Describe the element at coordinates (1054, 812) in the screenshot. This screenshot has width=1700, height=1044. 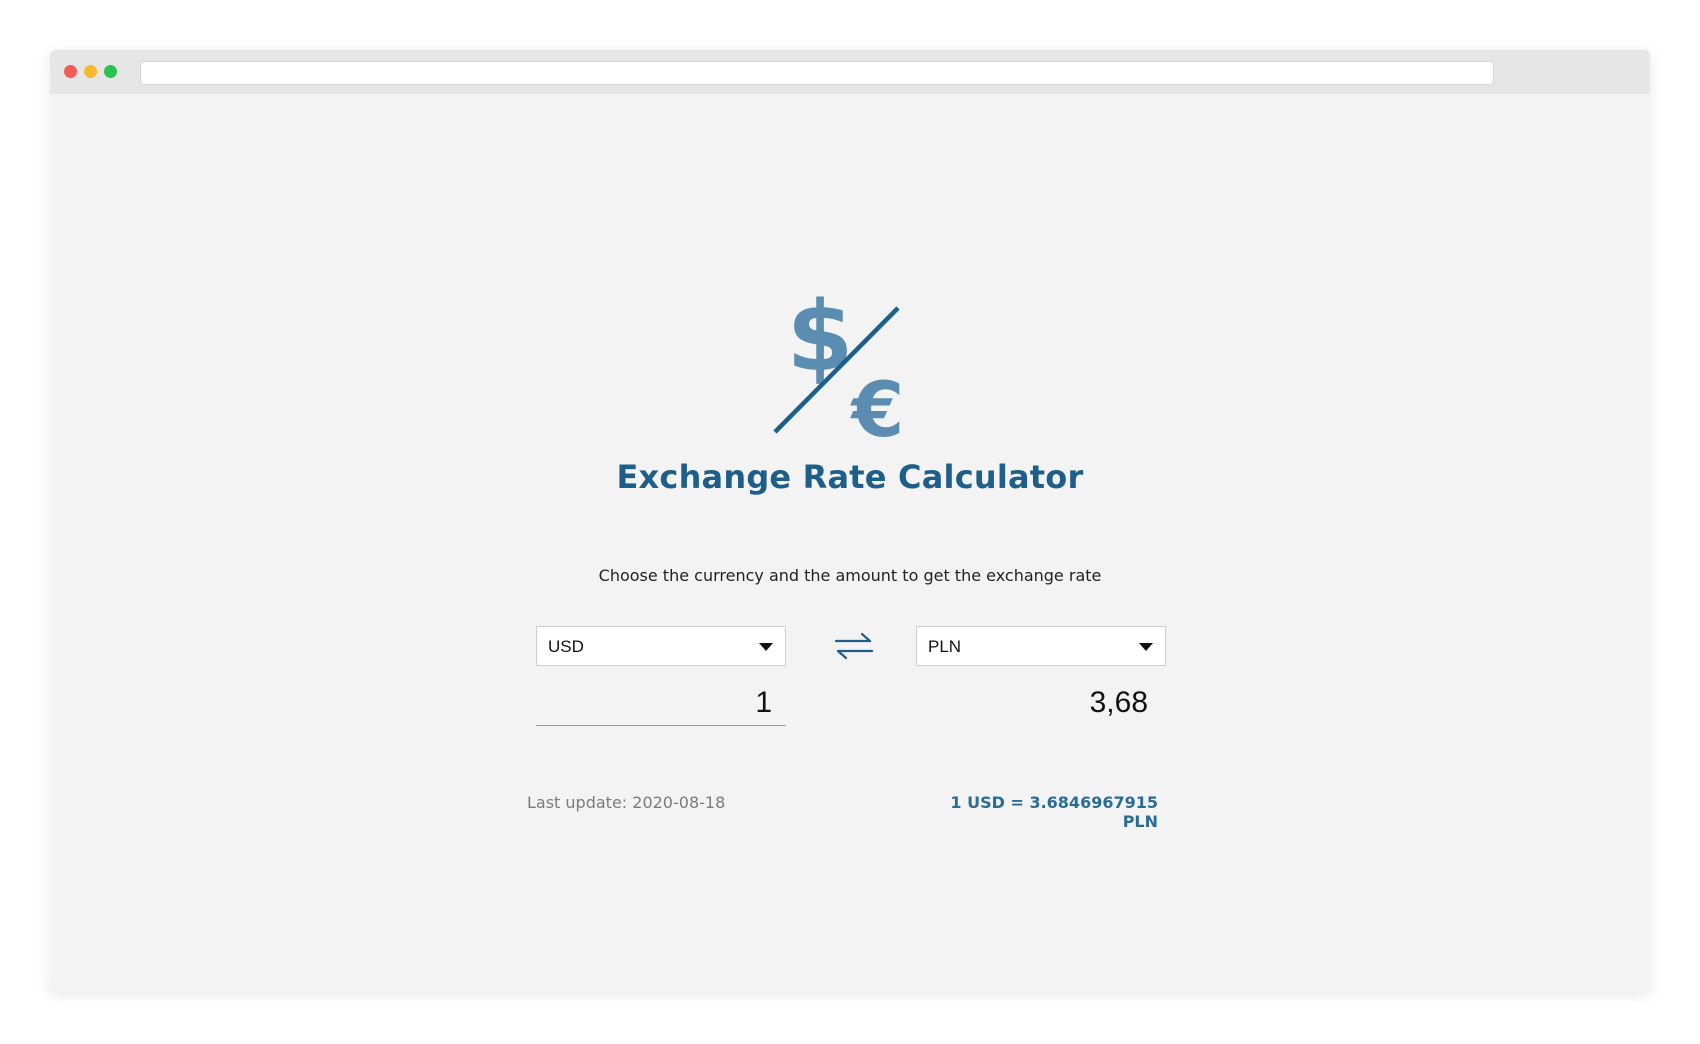
I see `exchange-rate-text: 1 USD = 3.6846967915 PLN` at that location.